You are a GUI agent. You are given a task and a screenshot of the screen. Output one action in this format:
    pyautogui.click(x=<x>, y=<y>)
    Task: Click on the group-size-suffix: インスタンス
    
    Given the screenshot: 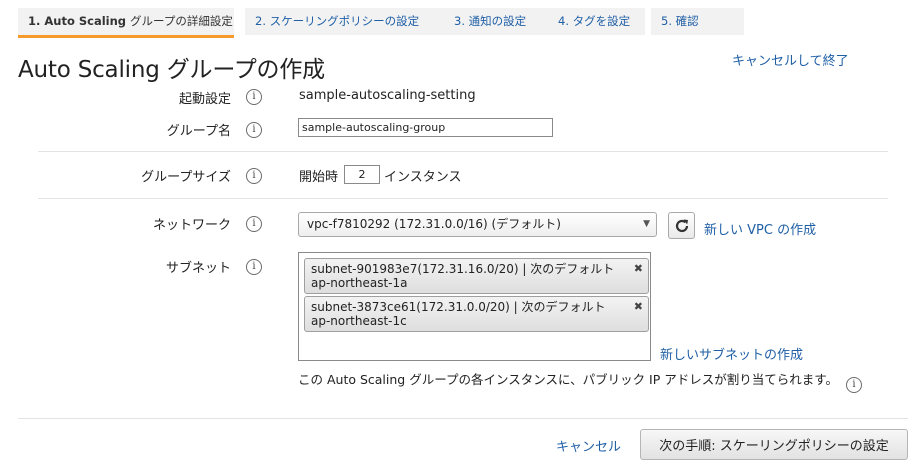 What is the action you would take?
    pyautogui.click(x=423, y=177)
    